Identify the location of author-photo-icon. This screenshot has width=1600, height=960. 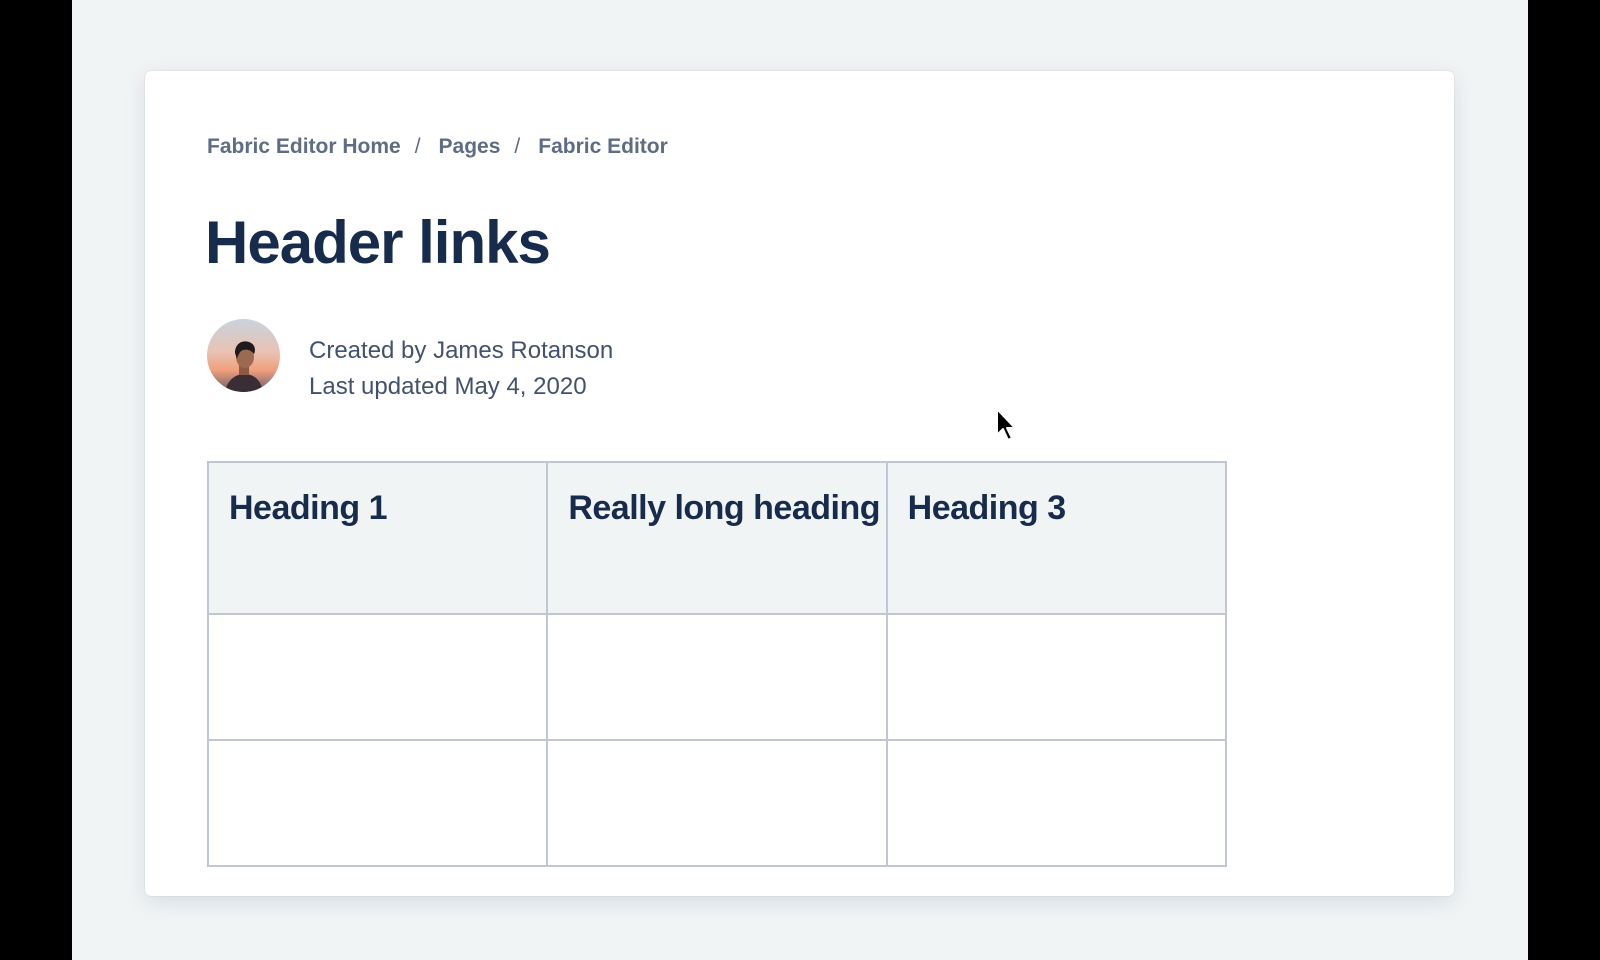
(243, 355).